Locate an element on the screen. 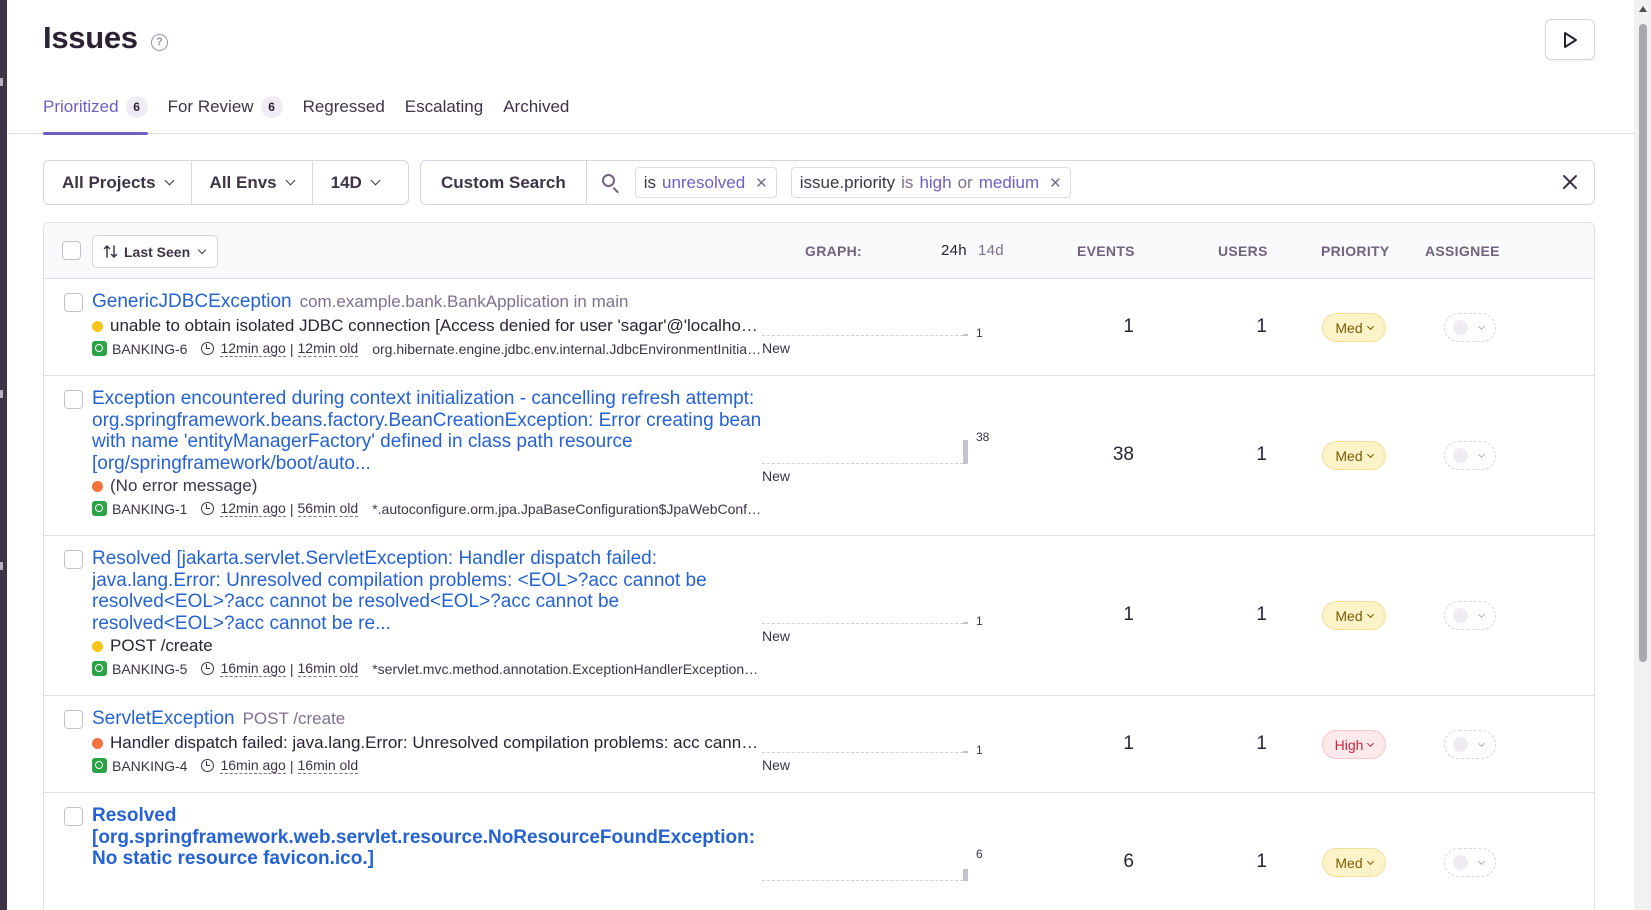 The image size is (1651, 910). play-tour-button is located at coordinates (1570, 39).